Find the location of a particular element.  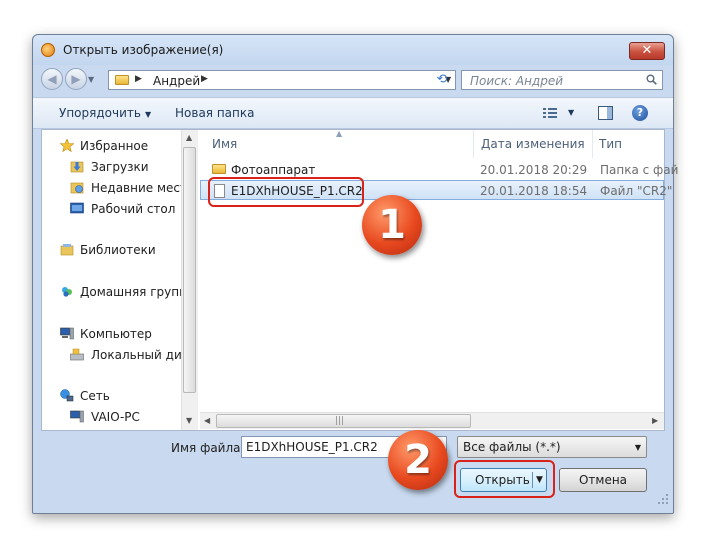

horizontal-scroll-thumb: ||| is located at coordinates (343, 421).